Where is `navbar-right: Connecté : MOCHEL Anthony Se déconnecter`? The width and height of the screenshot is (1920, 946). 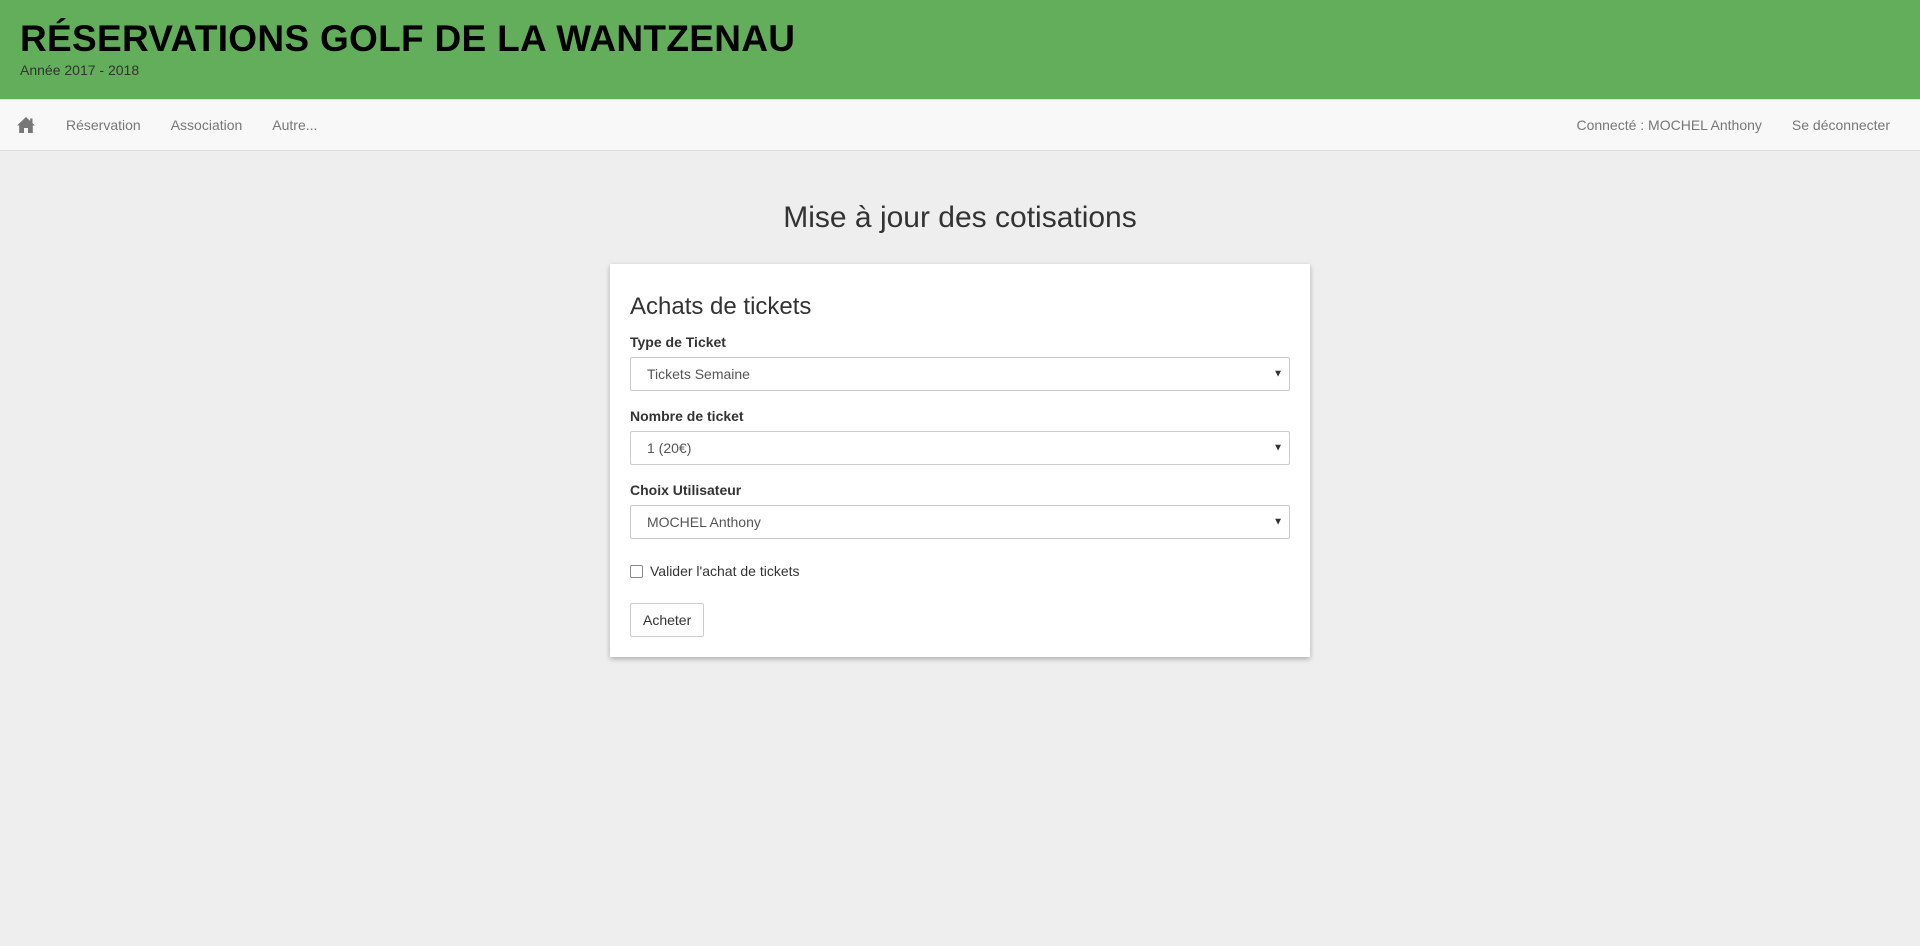 navbar-right: Connecté : MOCHEL Anthony Se déconnecter is located at coordinates (1740, 125).